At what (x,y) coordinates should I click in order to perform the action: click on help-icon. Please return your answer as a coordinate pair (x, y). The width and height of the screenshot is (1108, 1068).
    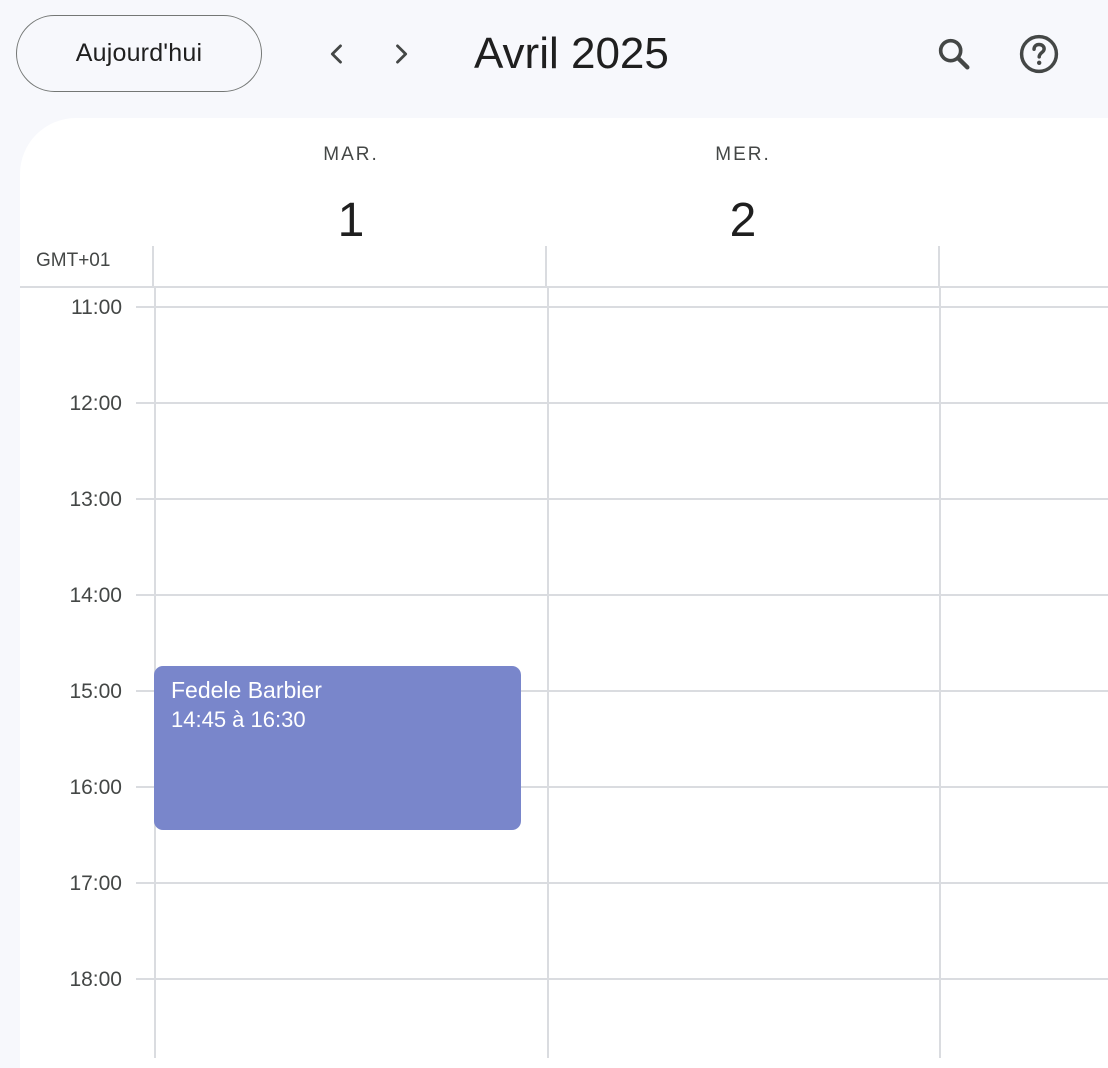
    Looking at the image, I should click on (1039, 54).